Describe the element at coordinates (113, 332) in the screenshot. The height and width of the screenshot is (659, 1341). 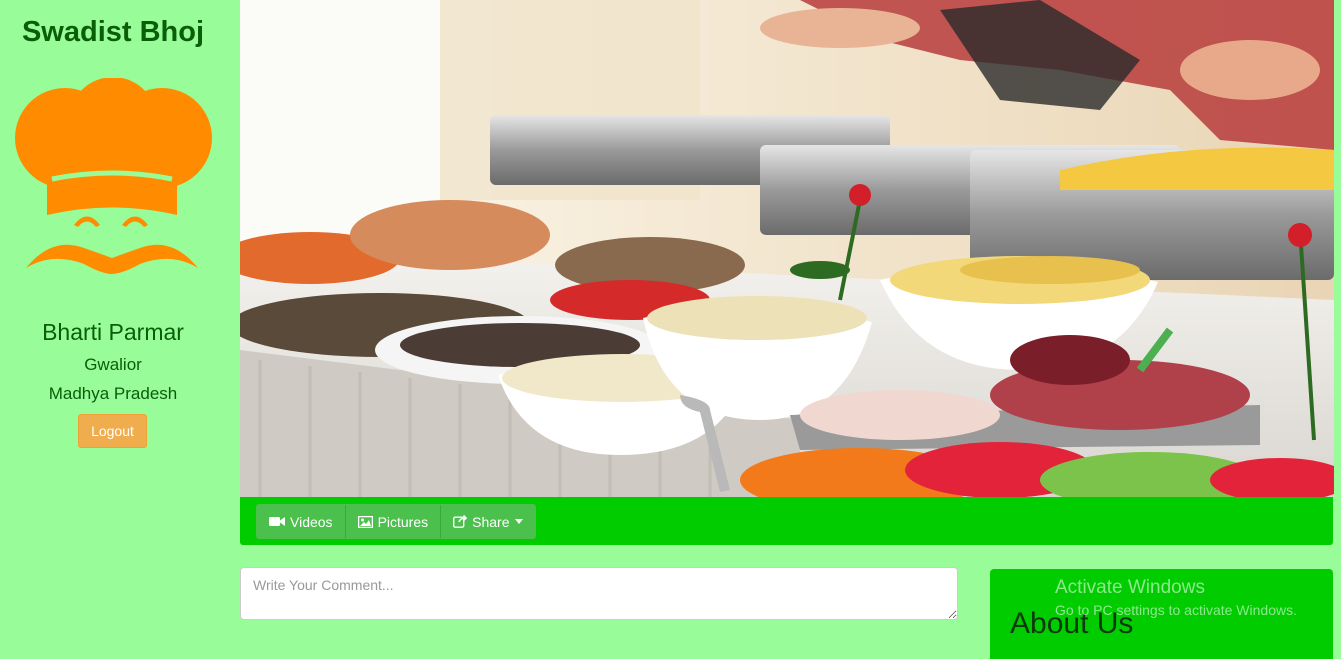
I see `profile-name: Bharti Parmar` at that location.